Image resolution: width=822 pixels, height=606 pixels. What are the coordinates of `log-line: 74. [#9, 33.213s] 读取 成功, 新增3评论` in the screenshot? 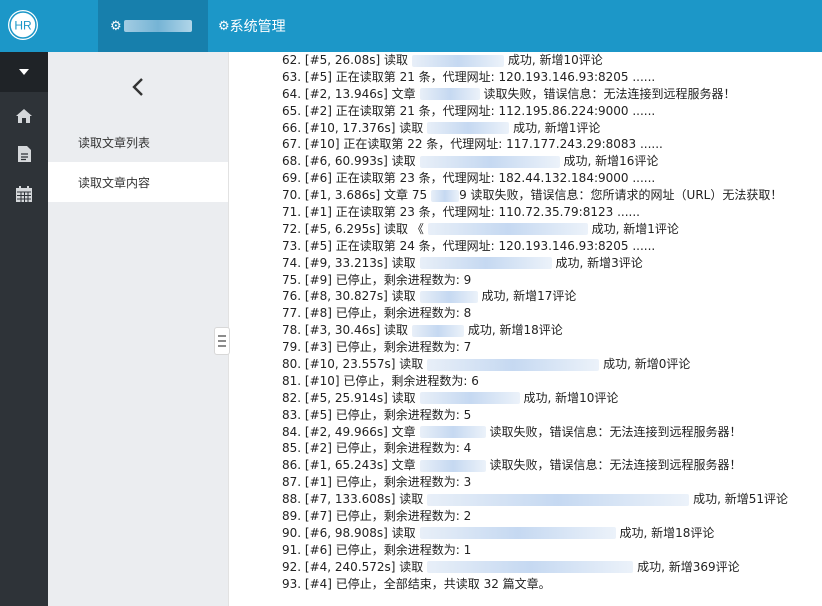 It's located at (552, 263).